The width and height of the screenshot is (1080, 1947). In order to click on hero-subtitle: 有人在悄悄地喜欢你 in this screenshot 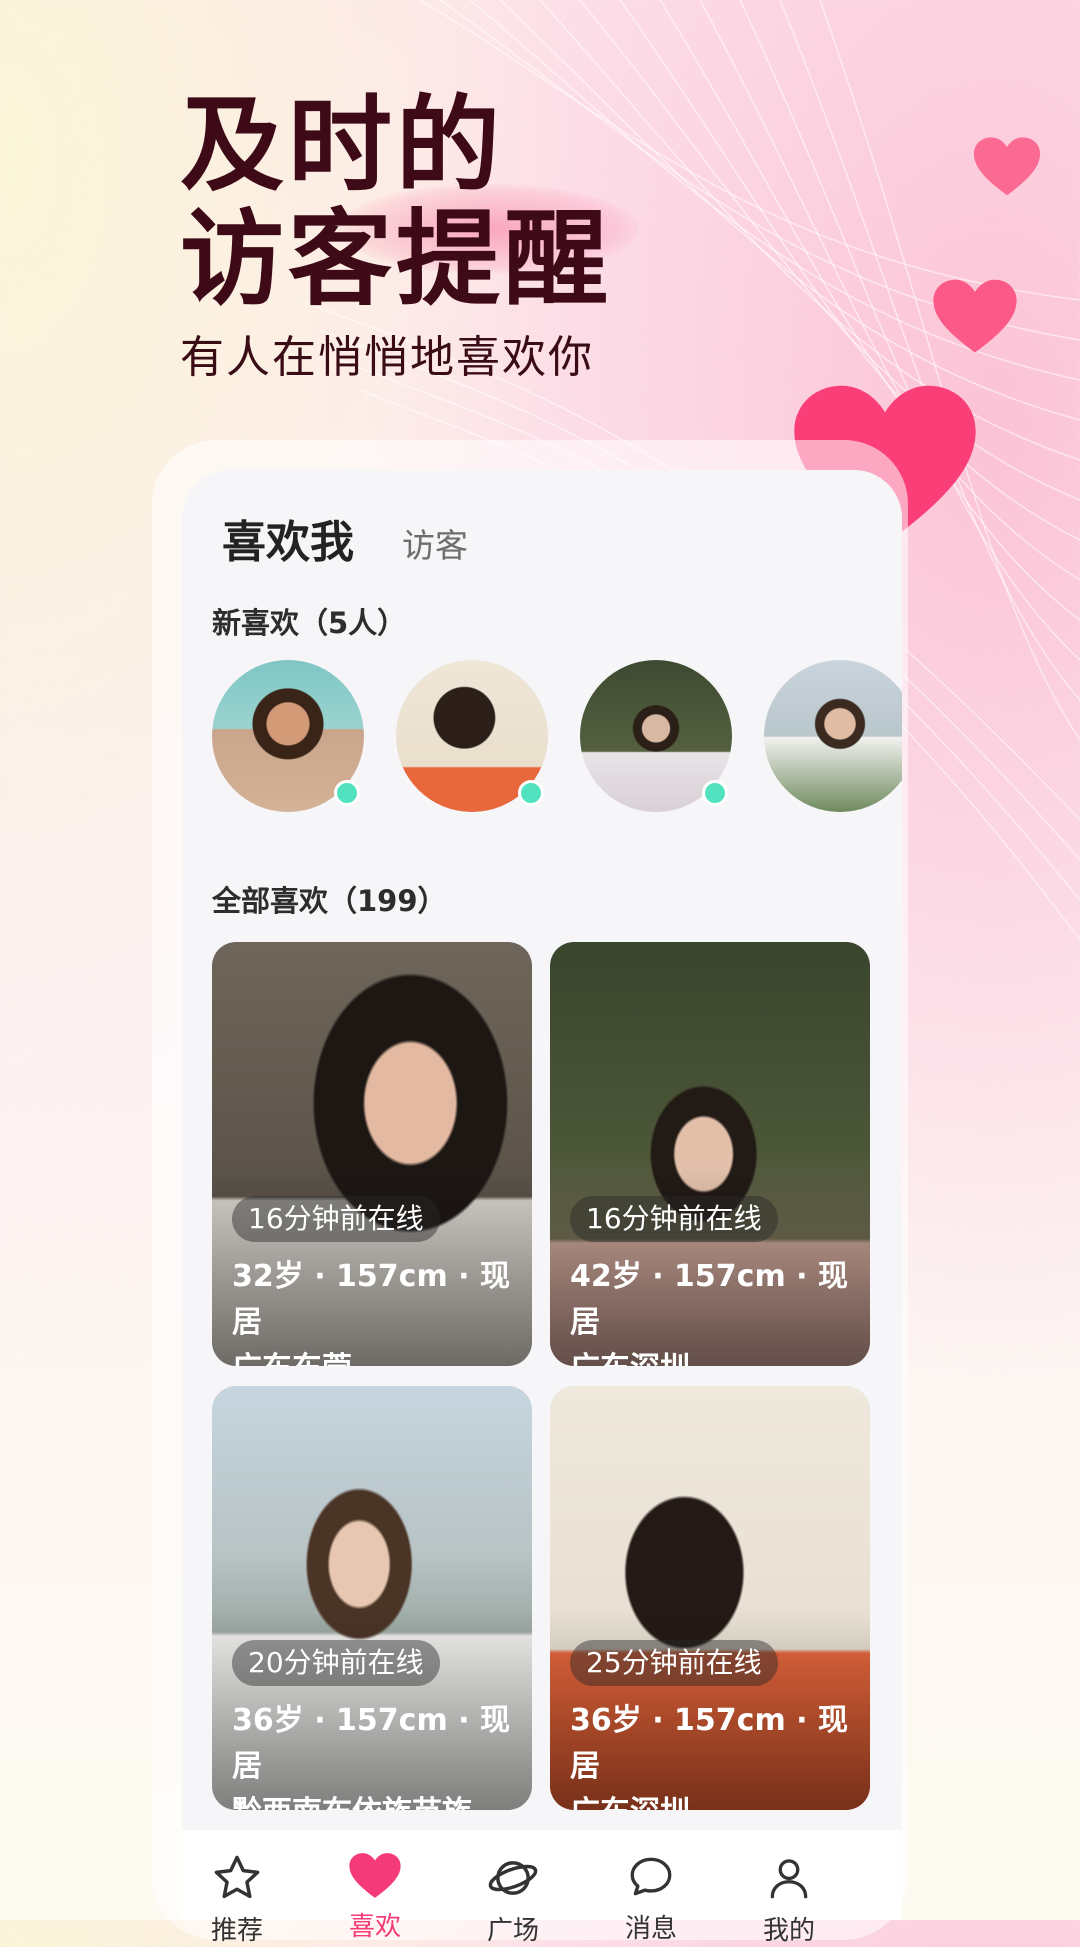, I will do `click(387, 357)`.